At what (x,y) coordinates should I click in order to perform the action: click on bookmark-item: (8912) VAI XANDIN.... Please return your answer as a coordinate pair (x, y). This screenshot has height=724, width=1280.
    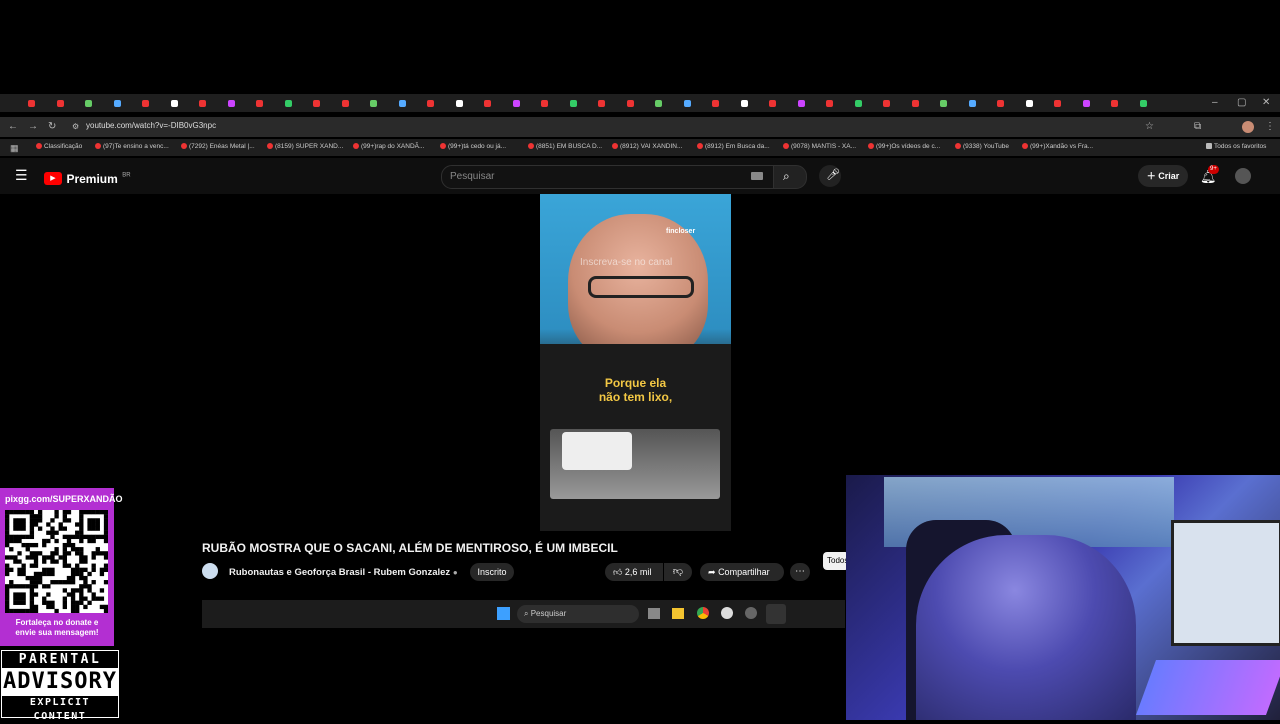
    Looking at the image, I should click on (647, 146).